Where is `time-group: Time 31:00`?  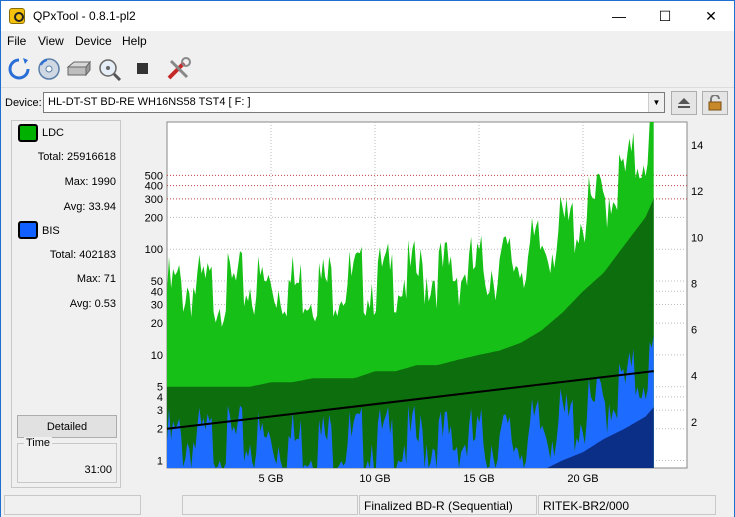
time-group: Time 31:00 is located at coordinates (67, 460).